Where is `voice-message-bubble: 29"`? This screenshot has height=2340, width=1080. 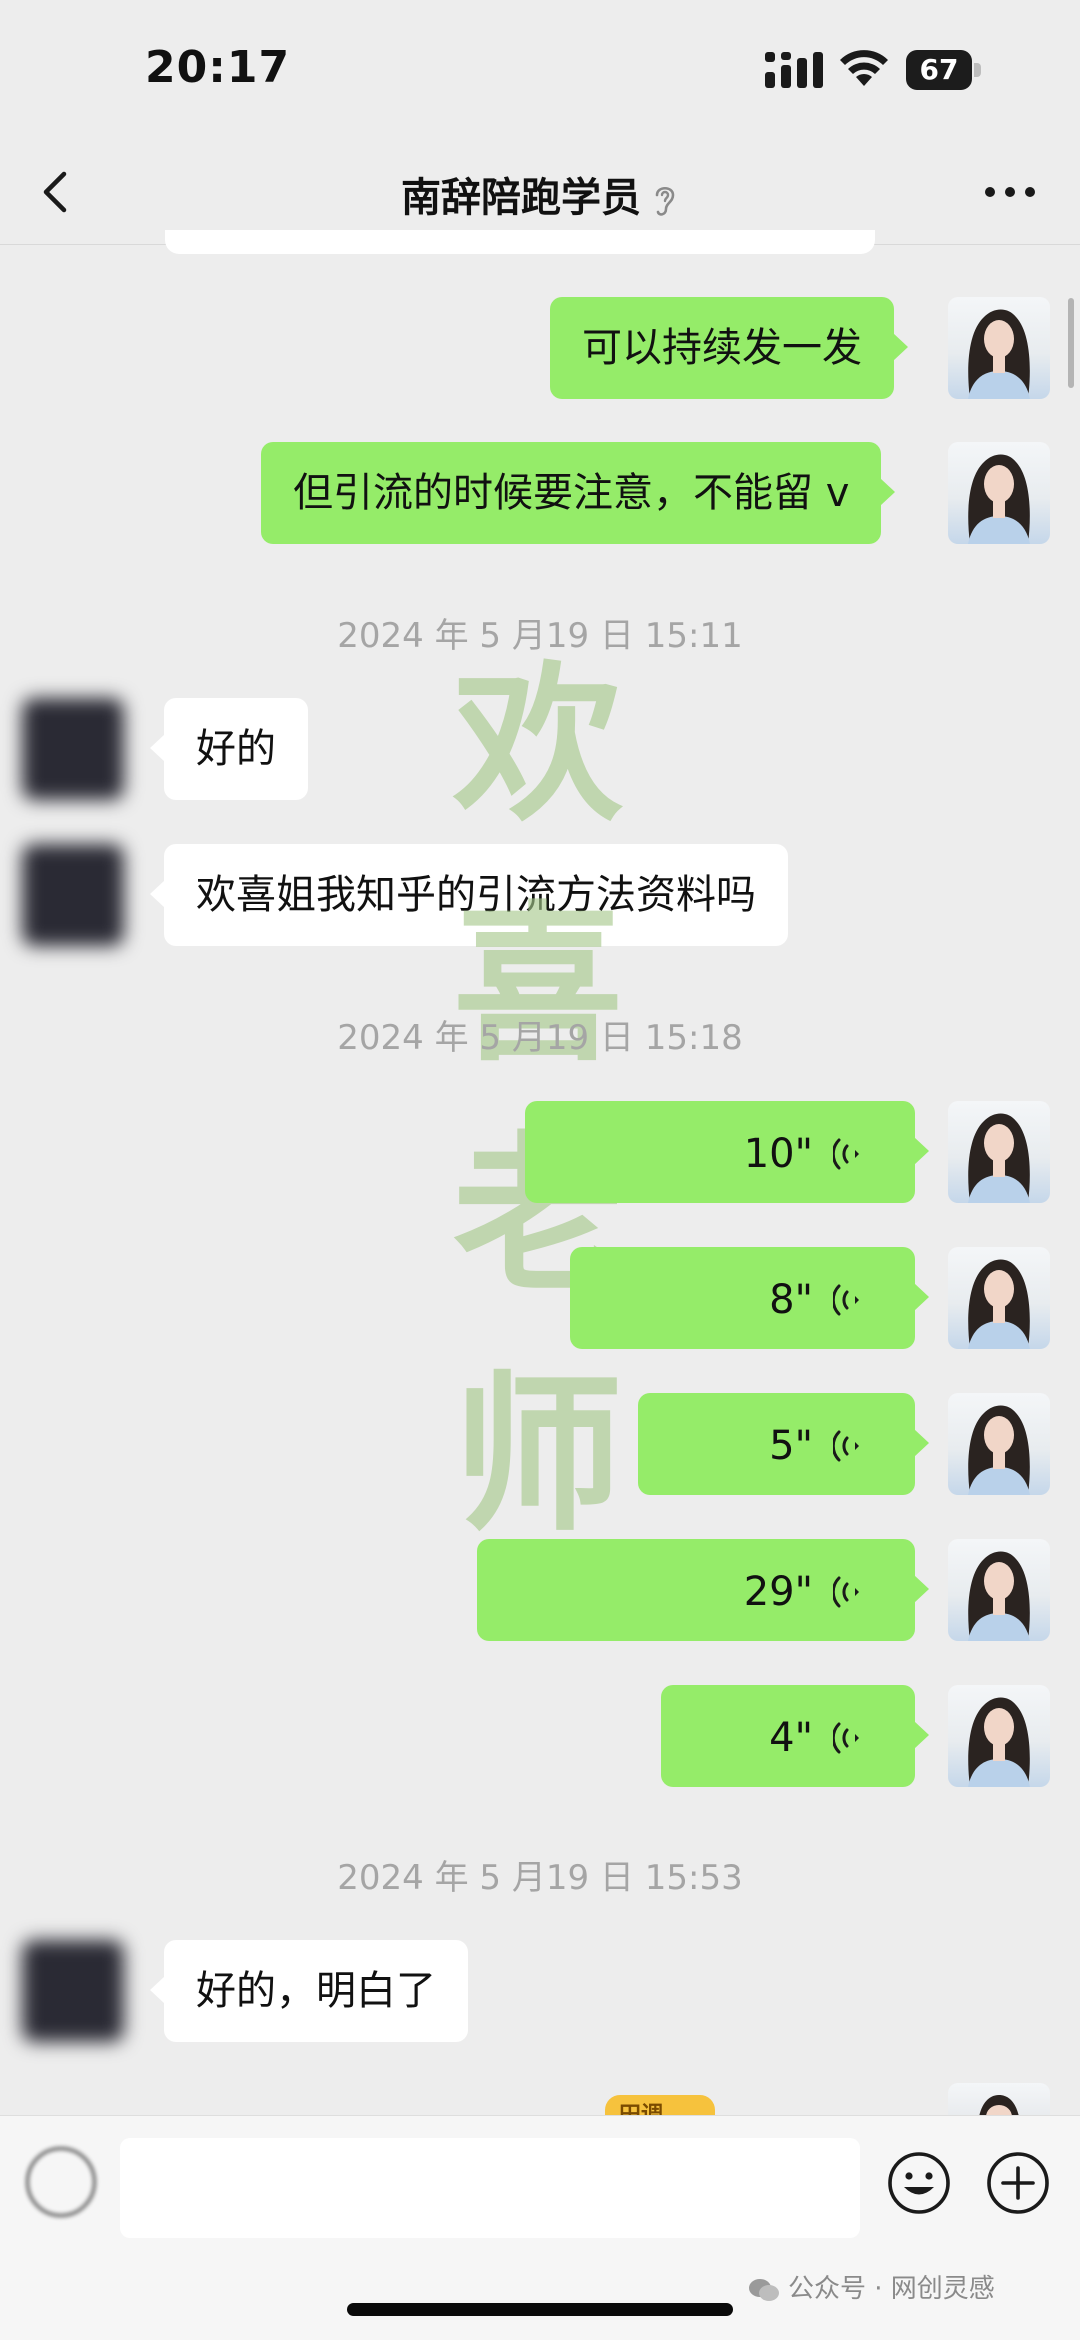
voice-message-bubble: 29" is located at coordinates (703, 1590).